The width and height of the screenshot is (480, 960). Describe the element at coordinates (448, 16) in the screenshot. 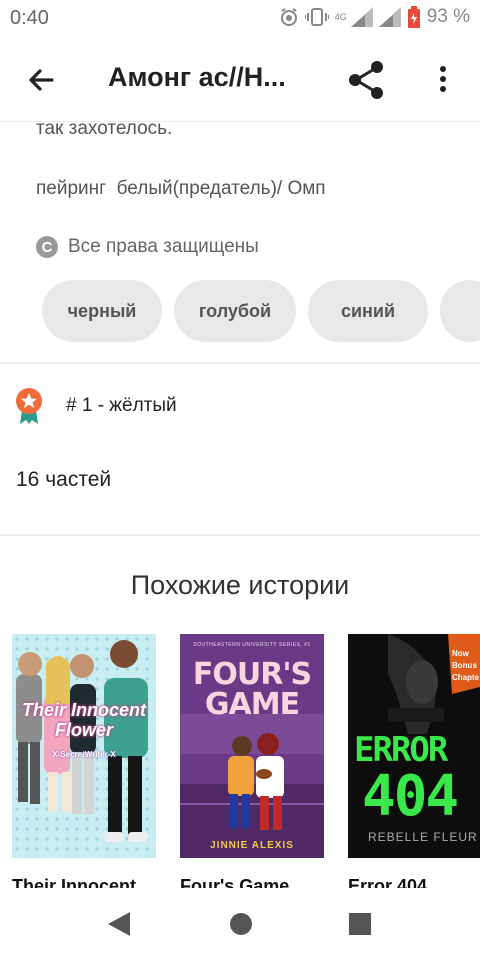

I see `battery-percent: 93 %` at that location.